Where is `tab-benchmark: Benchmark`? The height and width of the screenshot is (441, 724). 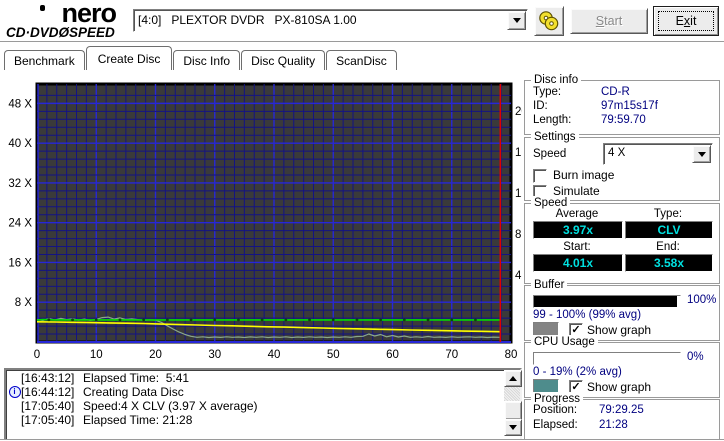 tab-benchmark: Benchmark is located at coordinates (44, 60).